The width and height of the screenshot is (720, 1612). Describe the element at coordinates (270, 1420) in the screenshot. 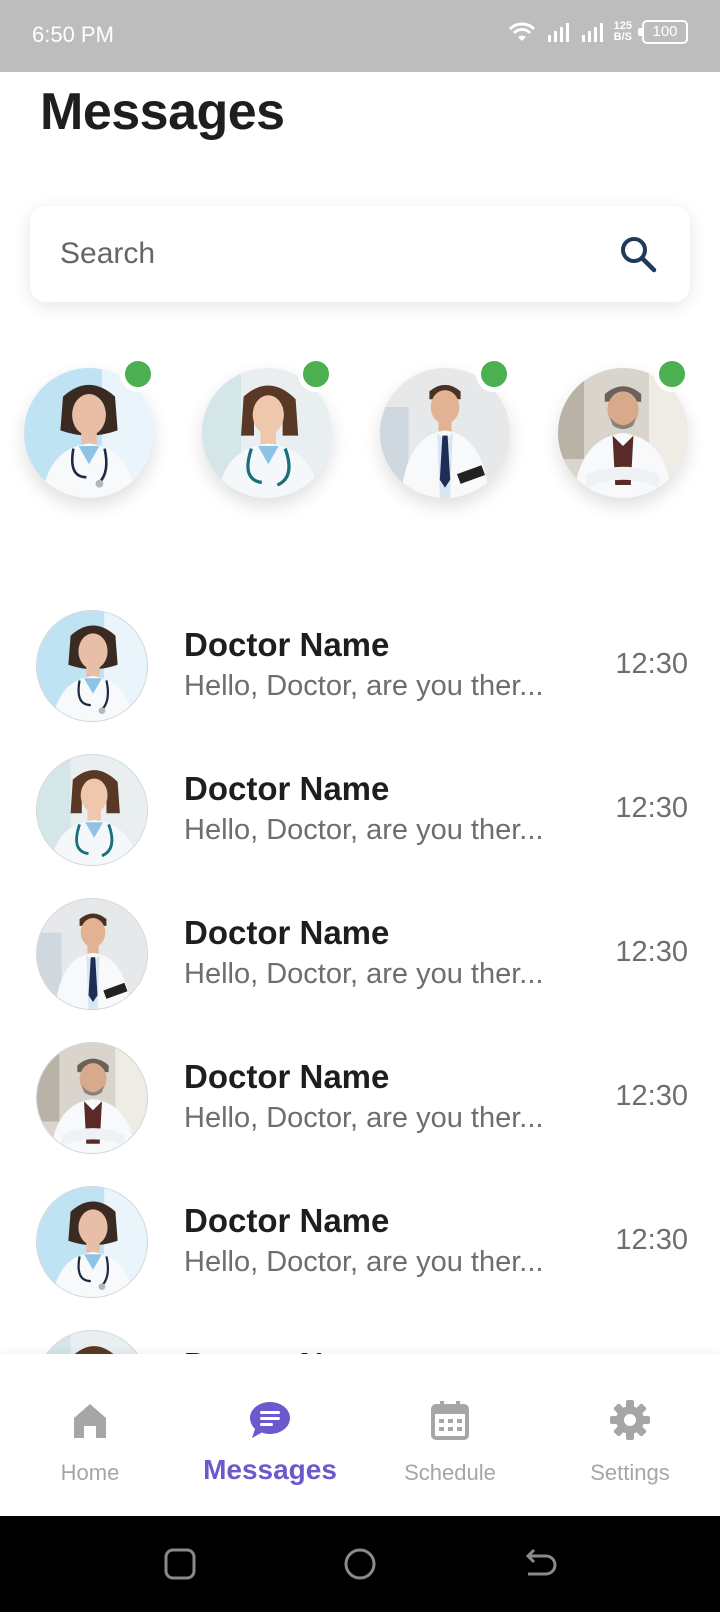

I see `chat-bubble-icon` at that location.